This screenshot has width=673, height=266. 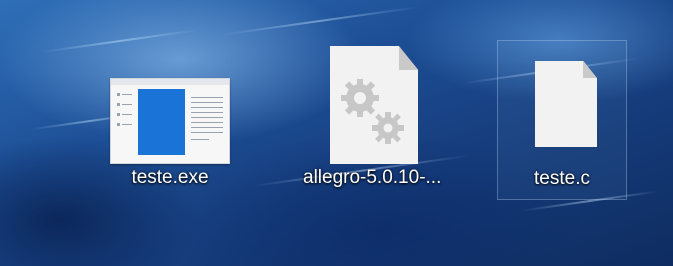 I want to click on wallpaper-streak, so click(x=320, y=21).